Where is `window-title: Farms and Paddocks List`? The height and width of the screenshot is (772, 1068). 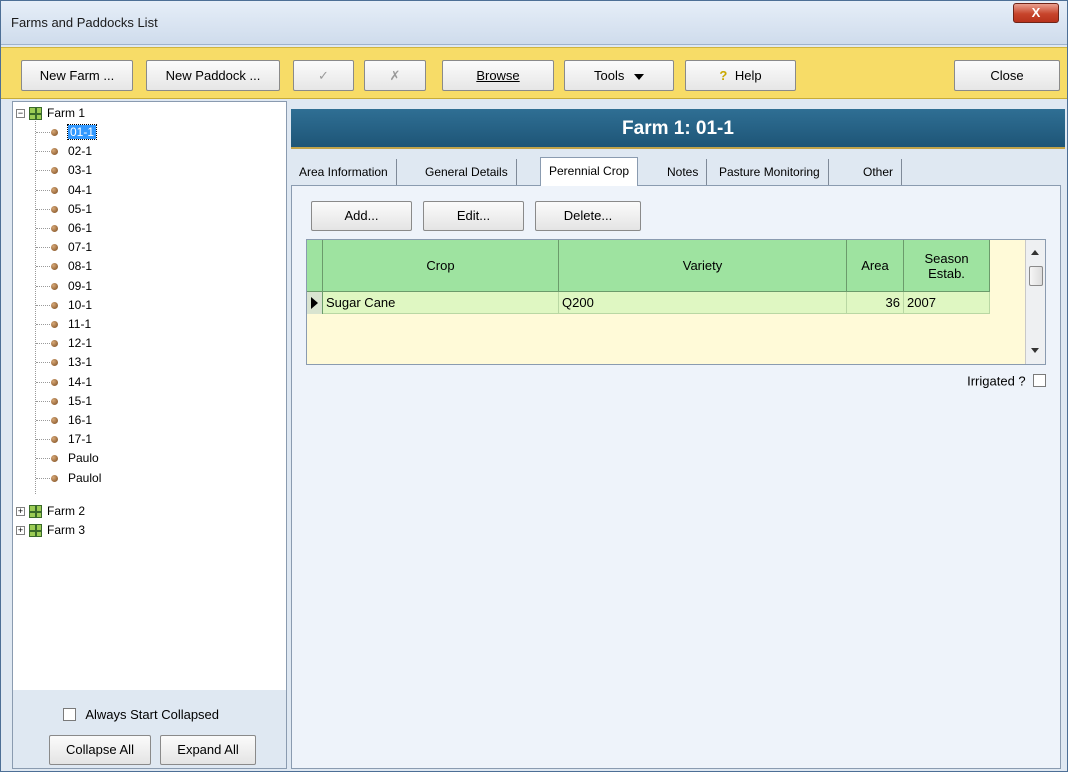
window-title: Farms and Paddocks List is located at coordinates (84, 22).